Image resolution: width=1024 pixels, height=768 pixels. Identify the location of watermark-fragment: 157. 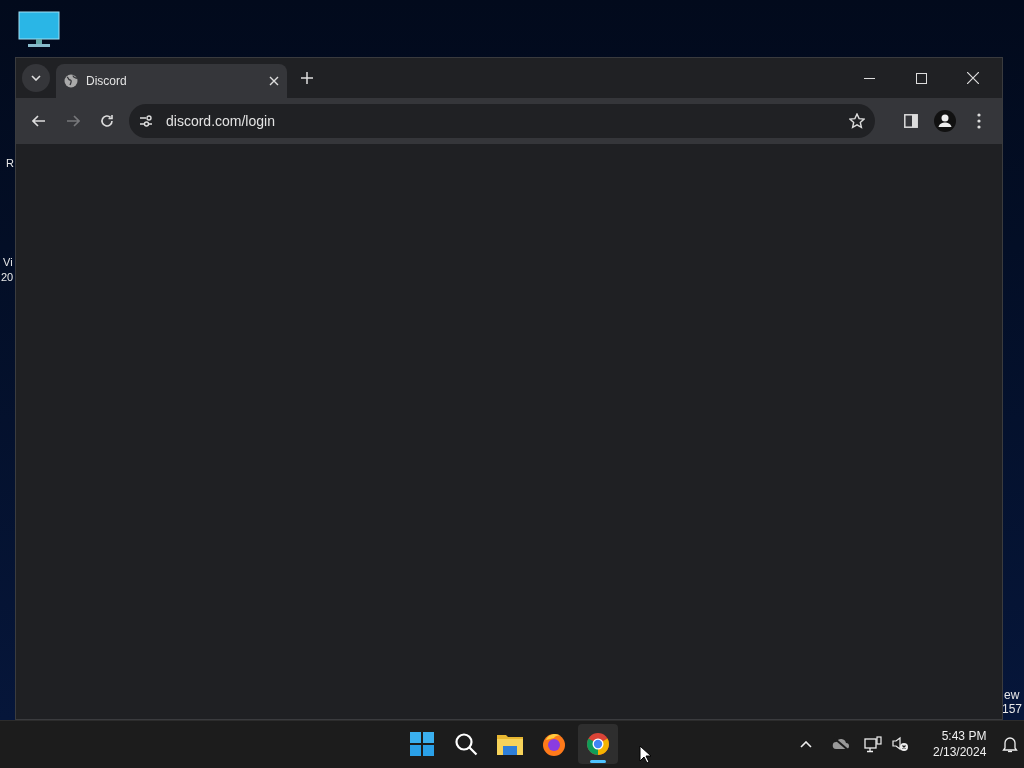
(1012, 709).